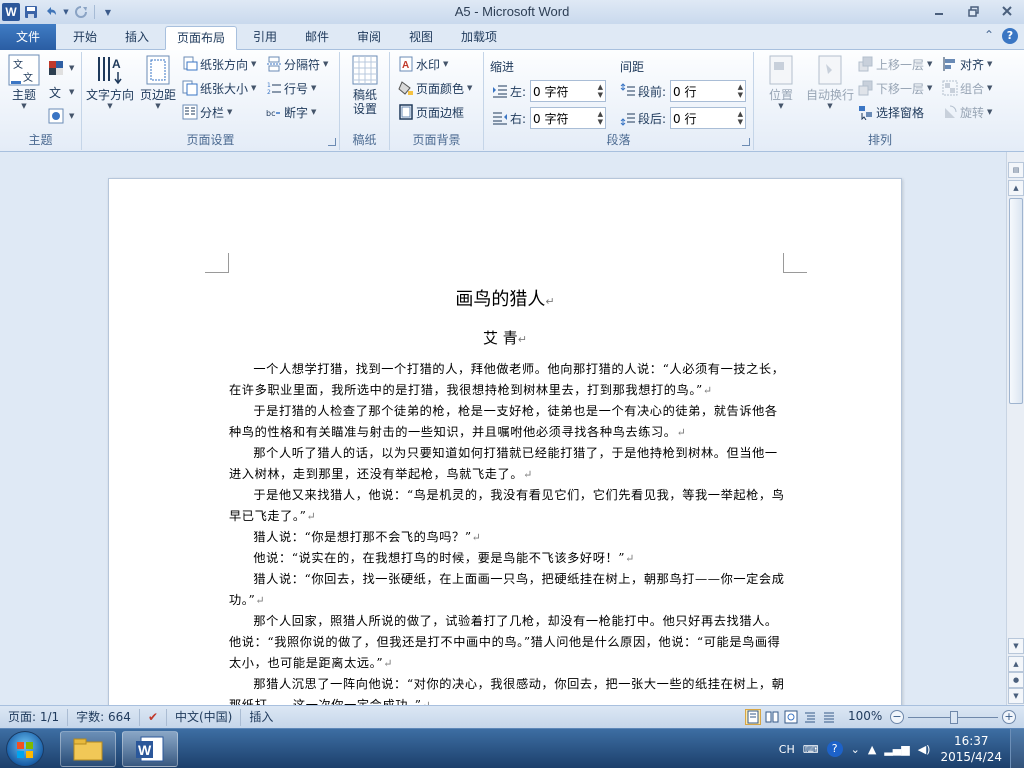 This screenshot has width=1024, height=768. I want to click on page-borders-button: 页面边框, so click(431, 112).